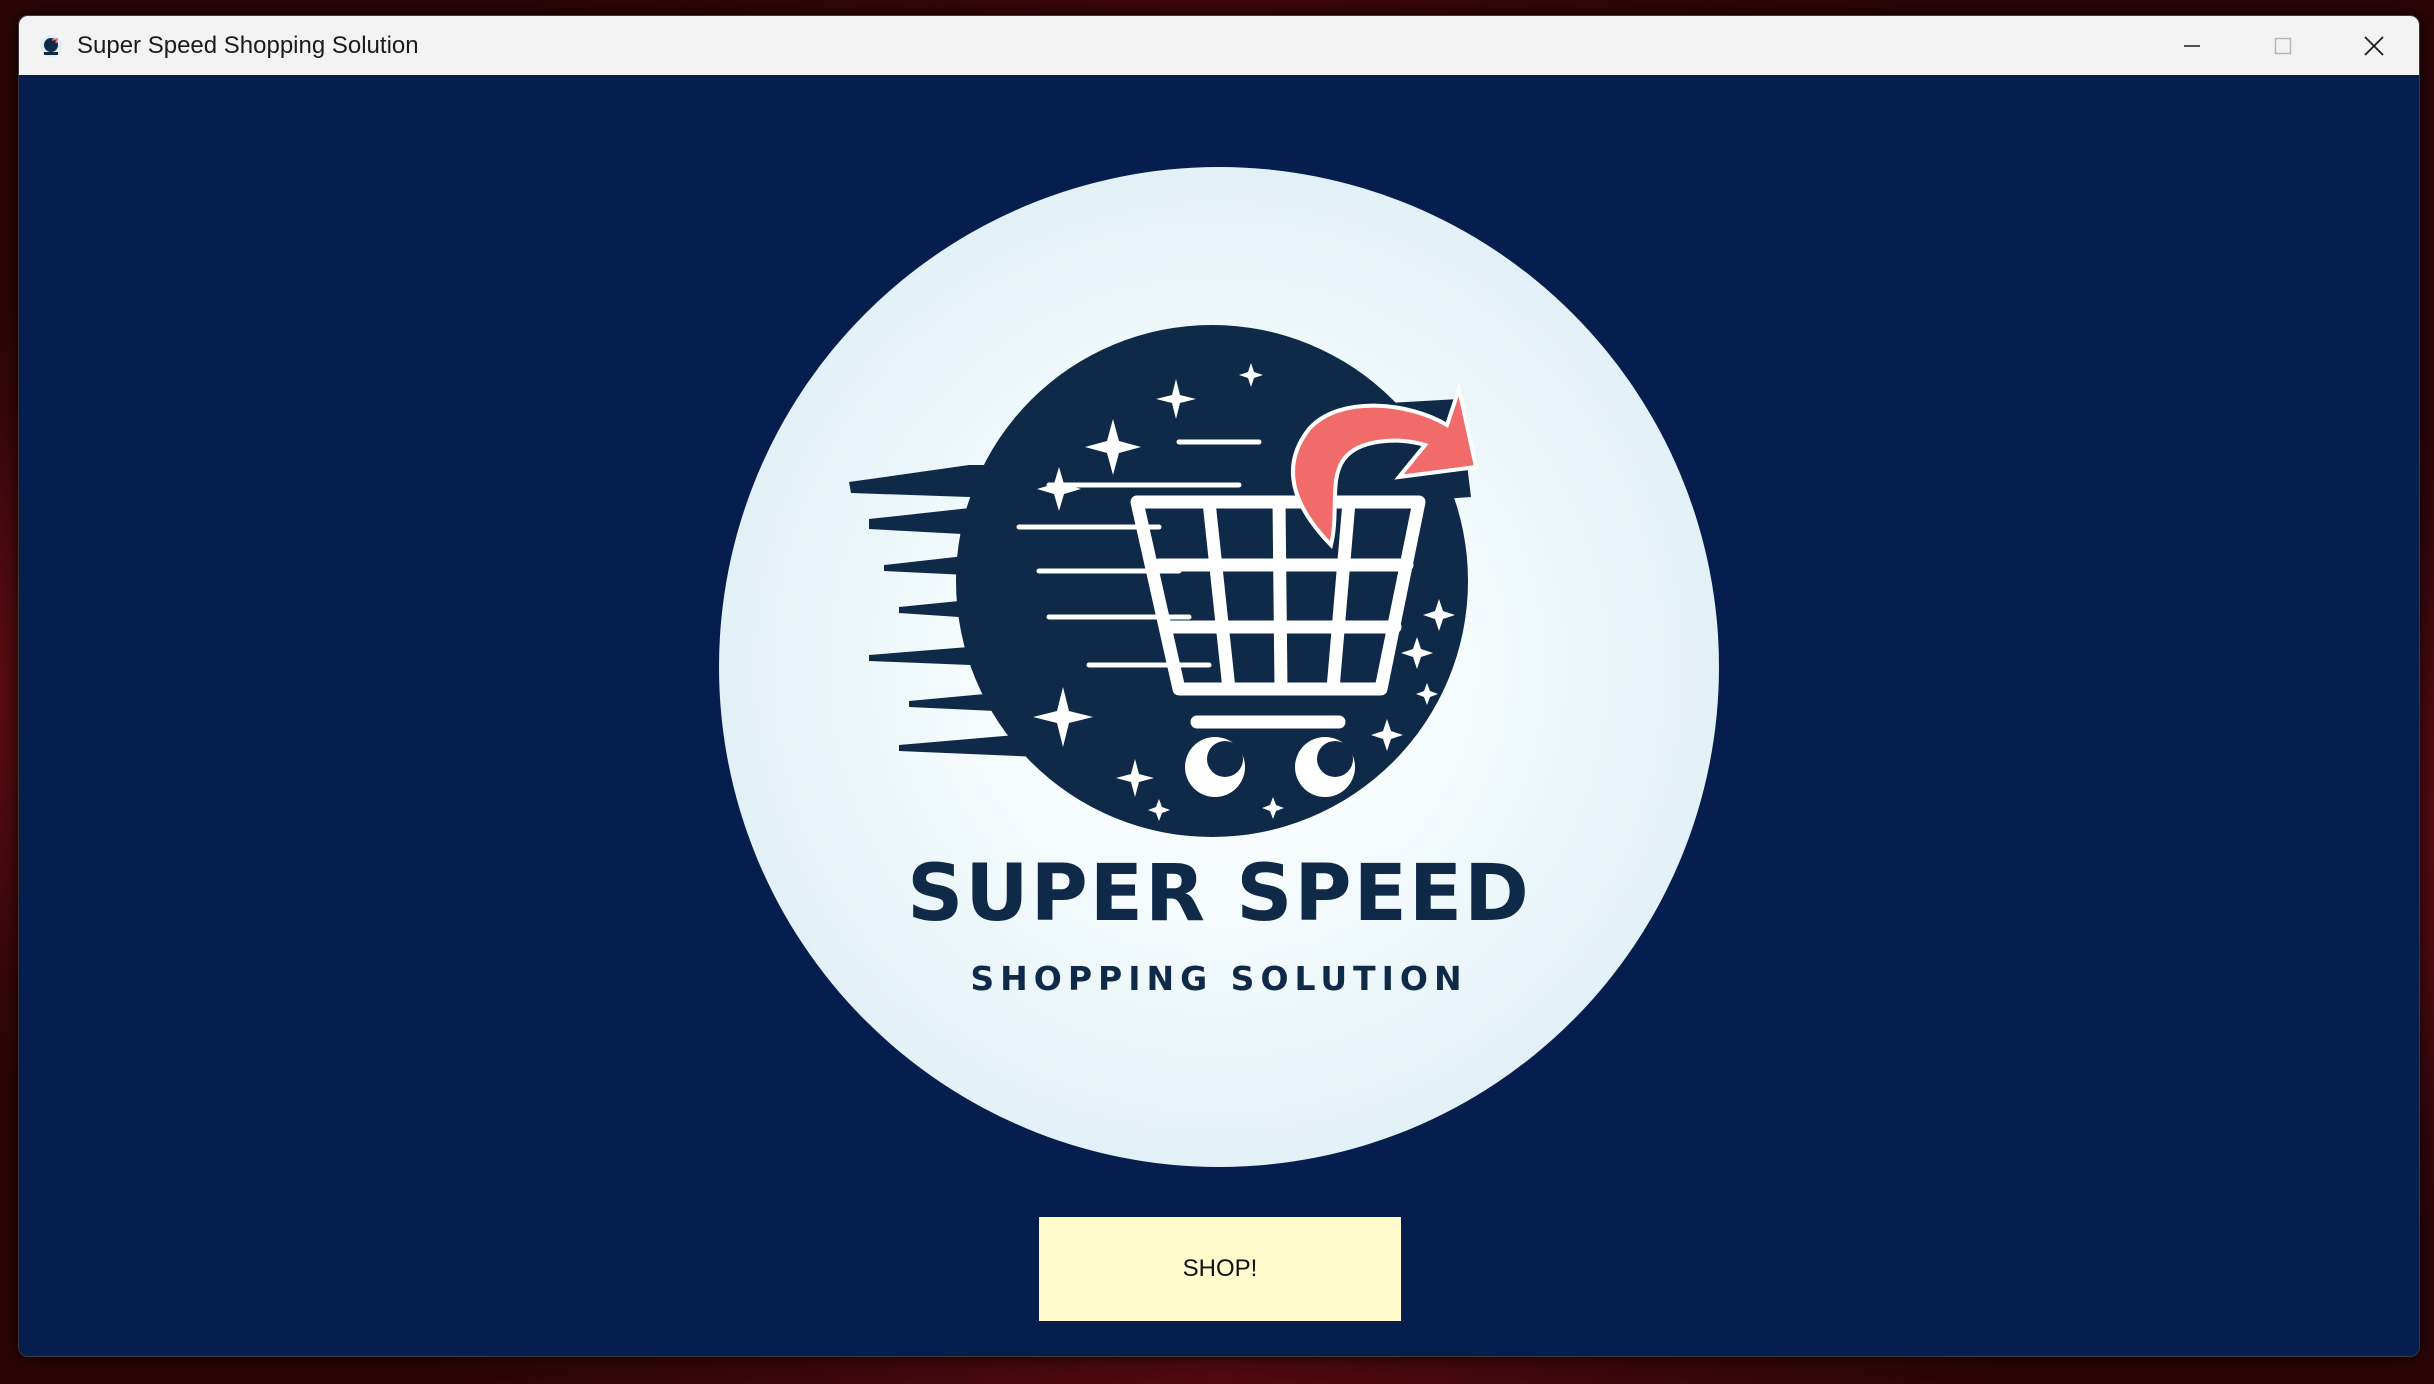  What do you see at coordinates (1219, 978) in the screenshot?
I see `logo-subtitle: SHOPPING SOLUTION` at bounding box center [1219, 978].